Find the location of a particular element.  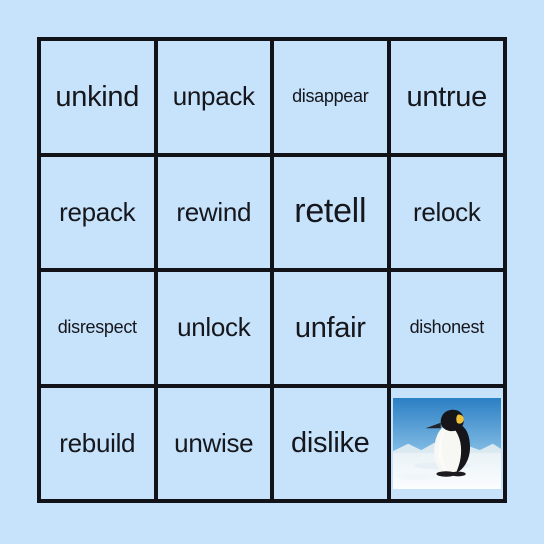

bingo-cell-word: rebuild is located at coordinates (97, 442).